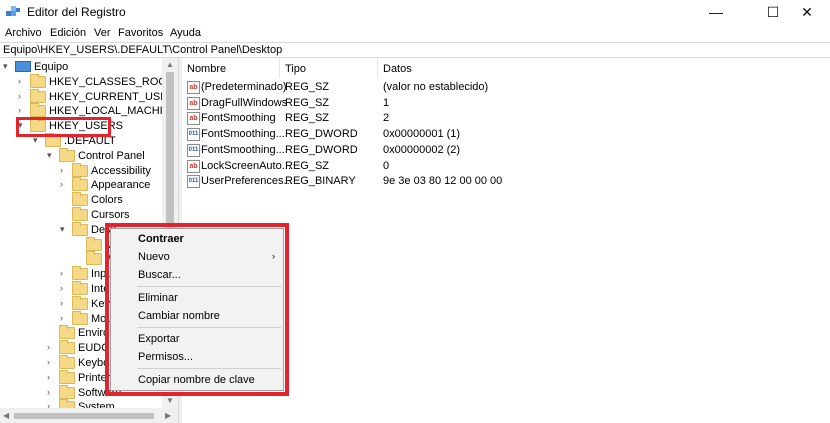 This screenshot has height=423, width=830. What do you see at coordinates (386, 165) in the screenshot?
I see `value-data: 0` at bounding box center [386, 165].